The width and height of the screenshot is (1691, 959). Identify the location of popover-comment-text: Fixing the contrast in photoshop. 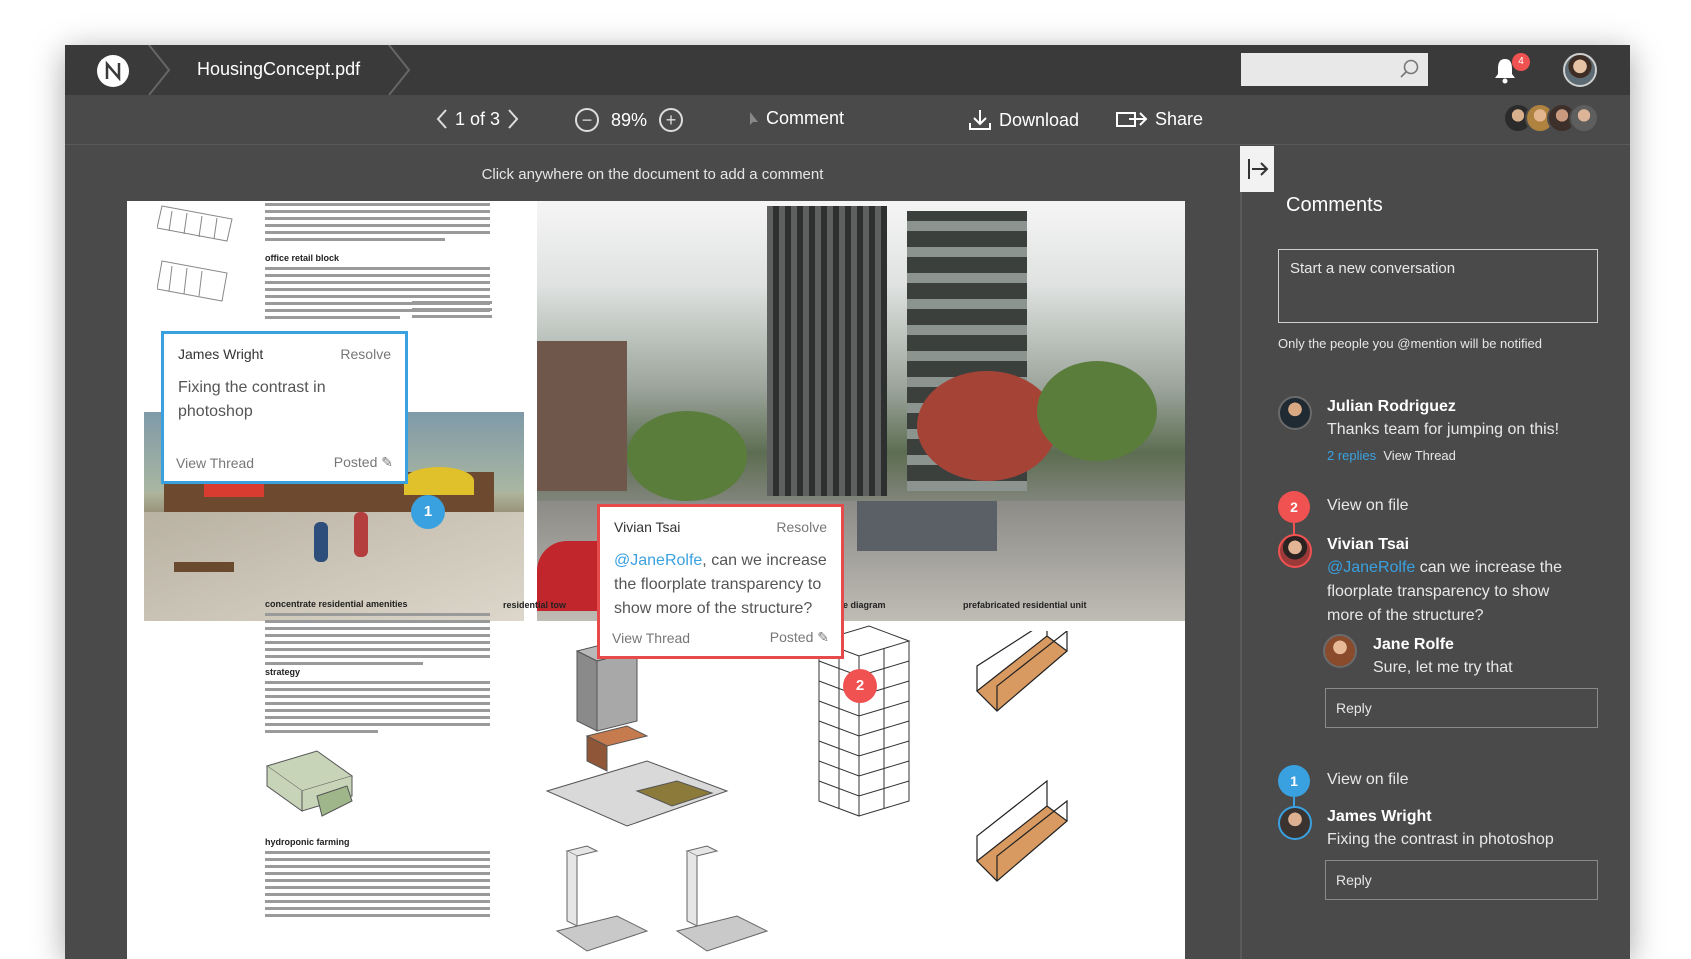
(252, 399).